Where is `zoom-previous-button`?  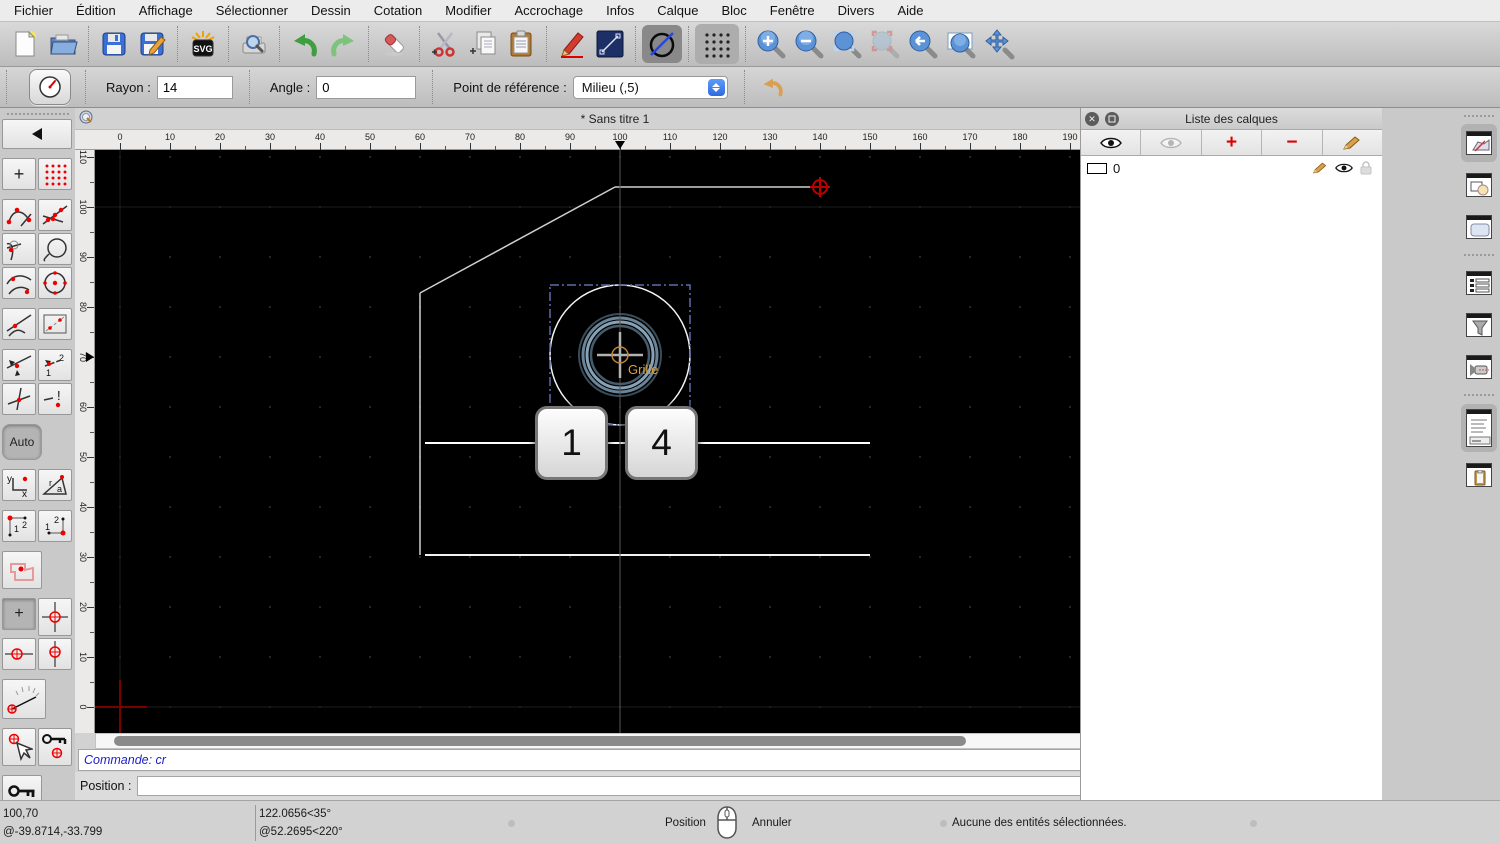 zoom-previous-button is located at coordinates (923, 44).